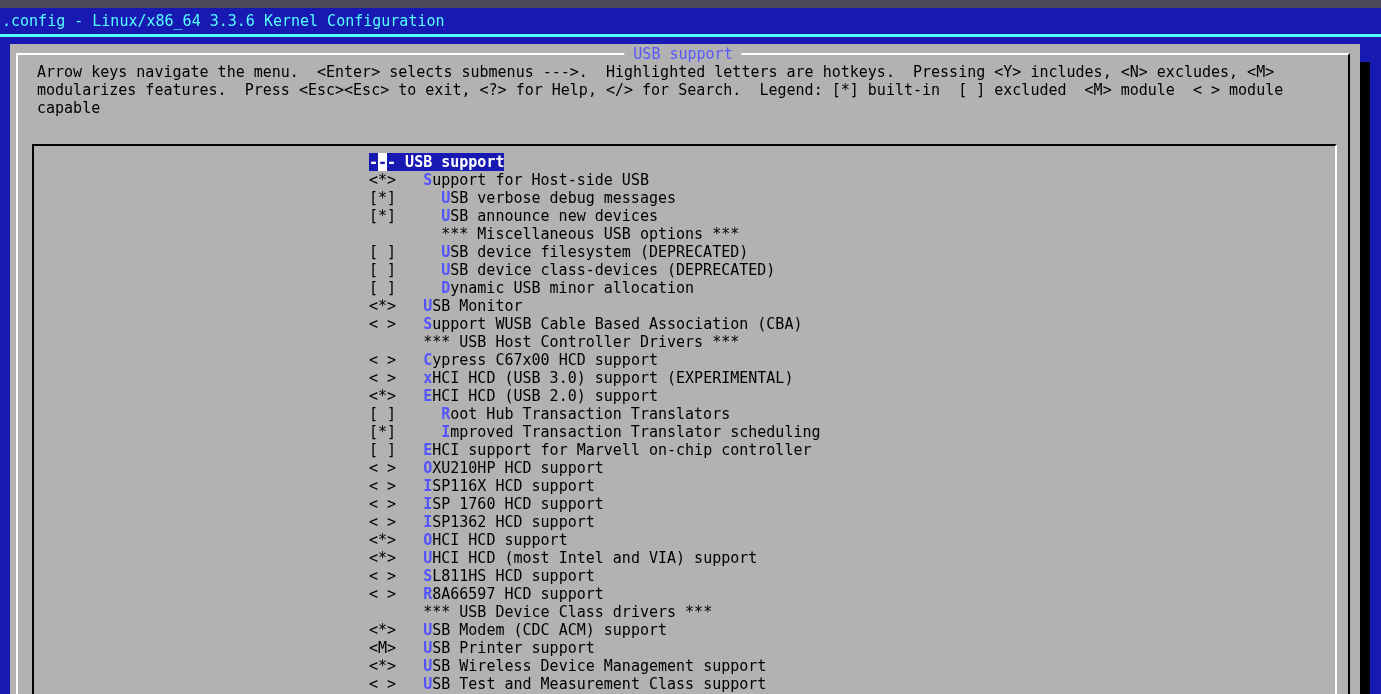  Describe the element at coordinates (482, 486) in the screenshot. I see `menu-item: < > ISP116X HCD support` at that location.